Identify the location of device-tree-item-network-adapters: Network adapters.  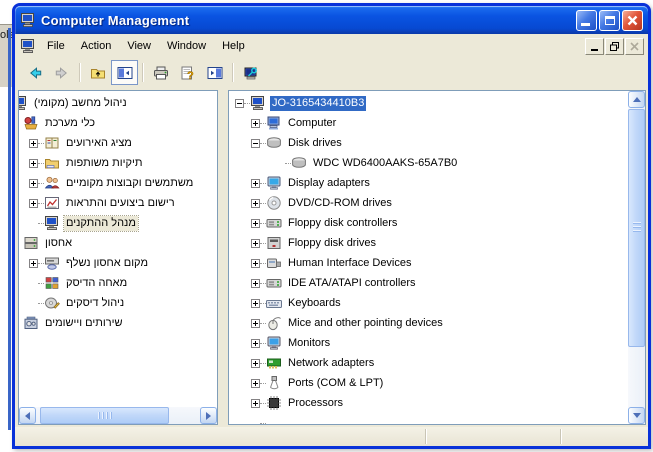
(437, 363).